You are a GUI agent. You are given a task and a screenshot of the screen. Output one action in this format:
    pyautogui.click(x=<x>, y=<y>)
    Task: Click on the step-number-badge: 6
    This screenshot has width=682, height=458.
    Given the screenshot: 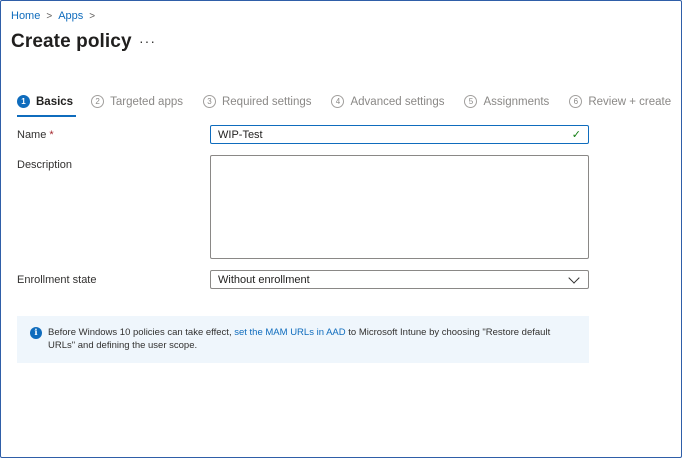 What is the action you would take?
    pyautogui.click(x=576, y=101)
    